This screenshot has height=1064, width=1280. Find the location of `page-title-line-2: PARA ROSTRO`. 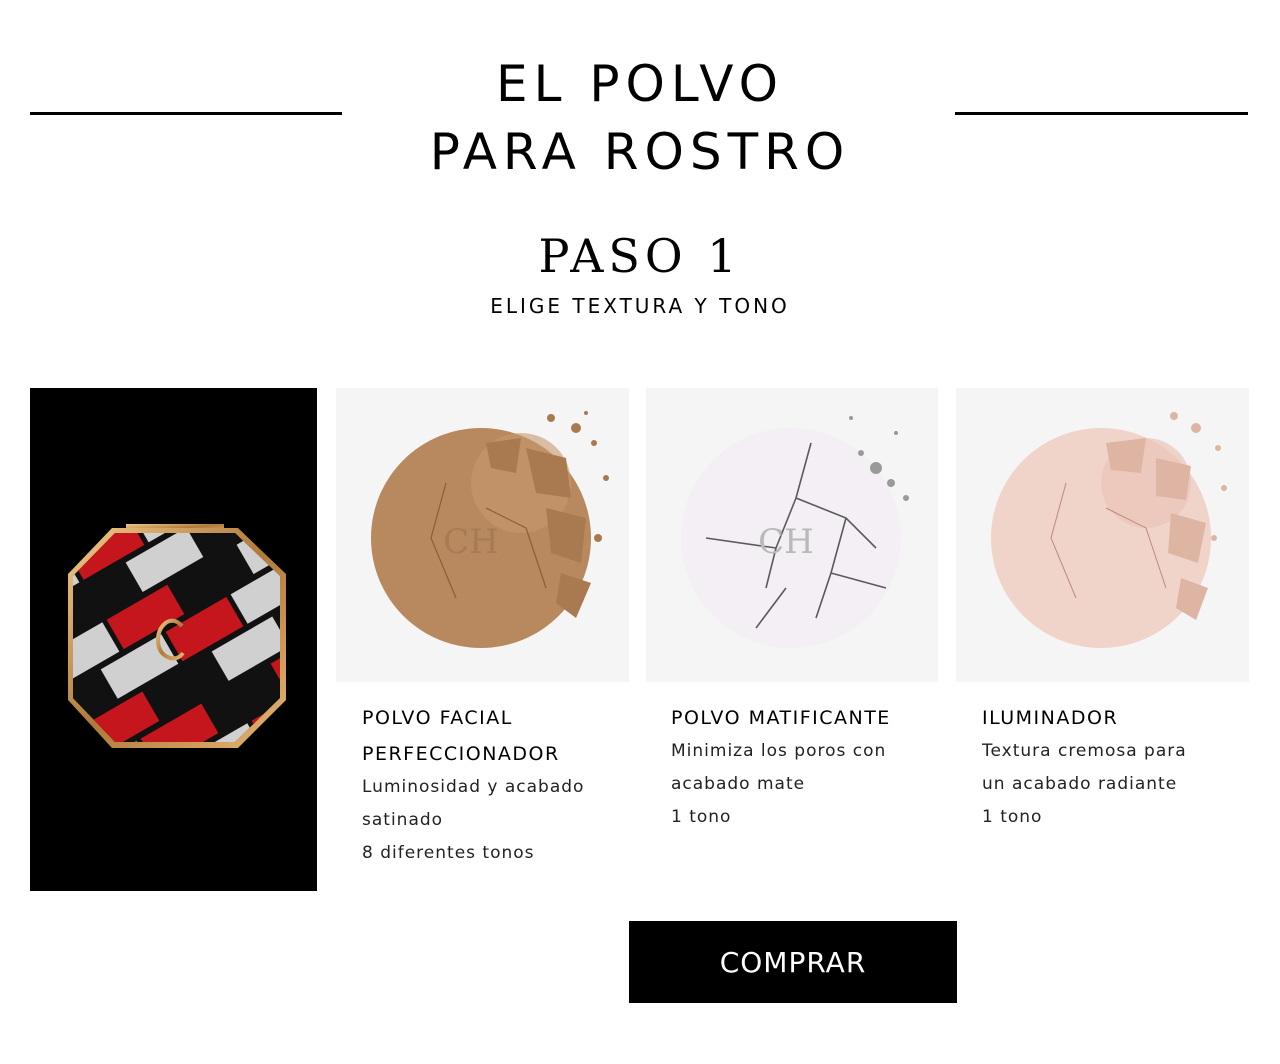

page-title-line-2: PARA ROSTRO is located at coordinates (640, 152).